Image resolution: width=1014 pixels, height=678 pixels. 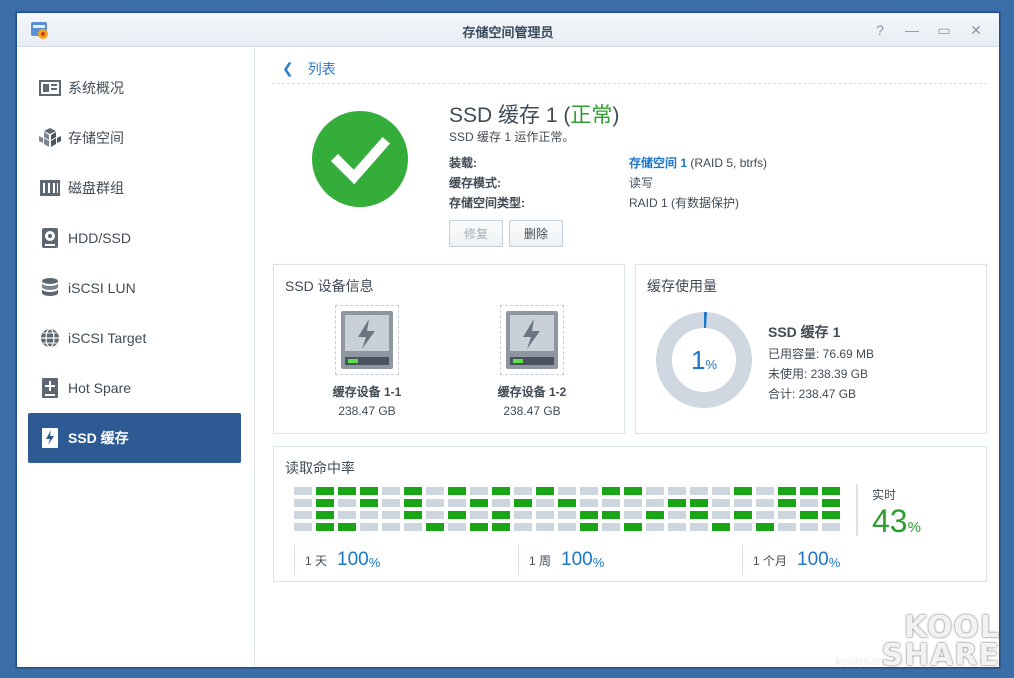 I want to click on sidebar-item-ssd-cache: SSD 缓存, so click(x=134, y=438).